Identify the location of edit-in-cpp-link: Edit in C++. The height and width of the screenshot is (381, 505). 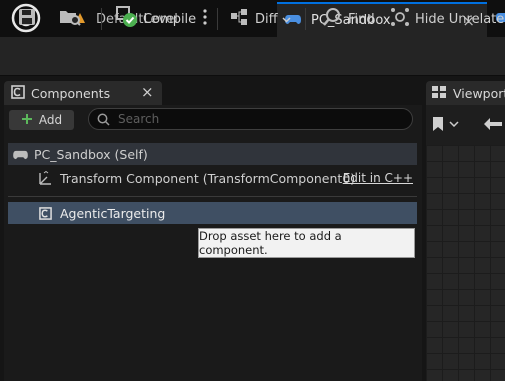
(378, 178).